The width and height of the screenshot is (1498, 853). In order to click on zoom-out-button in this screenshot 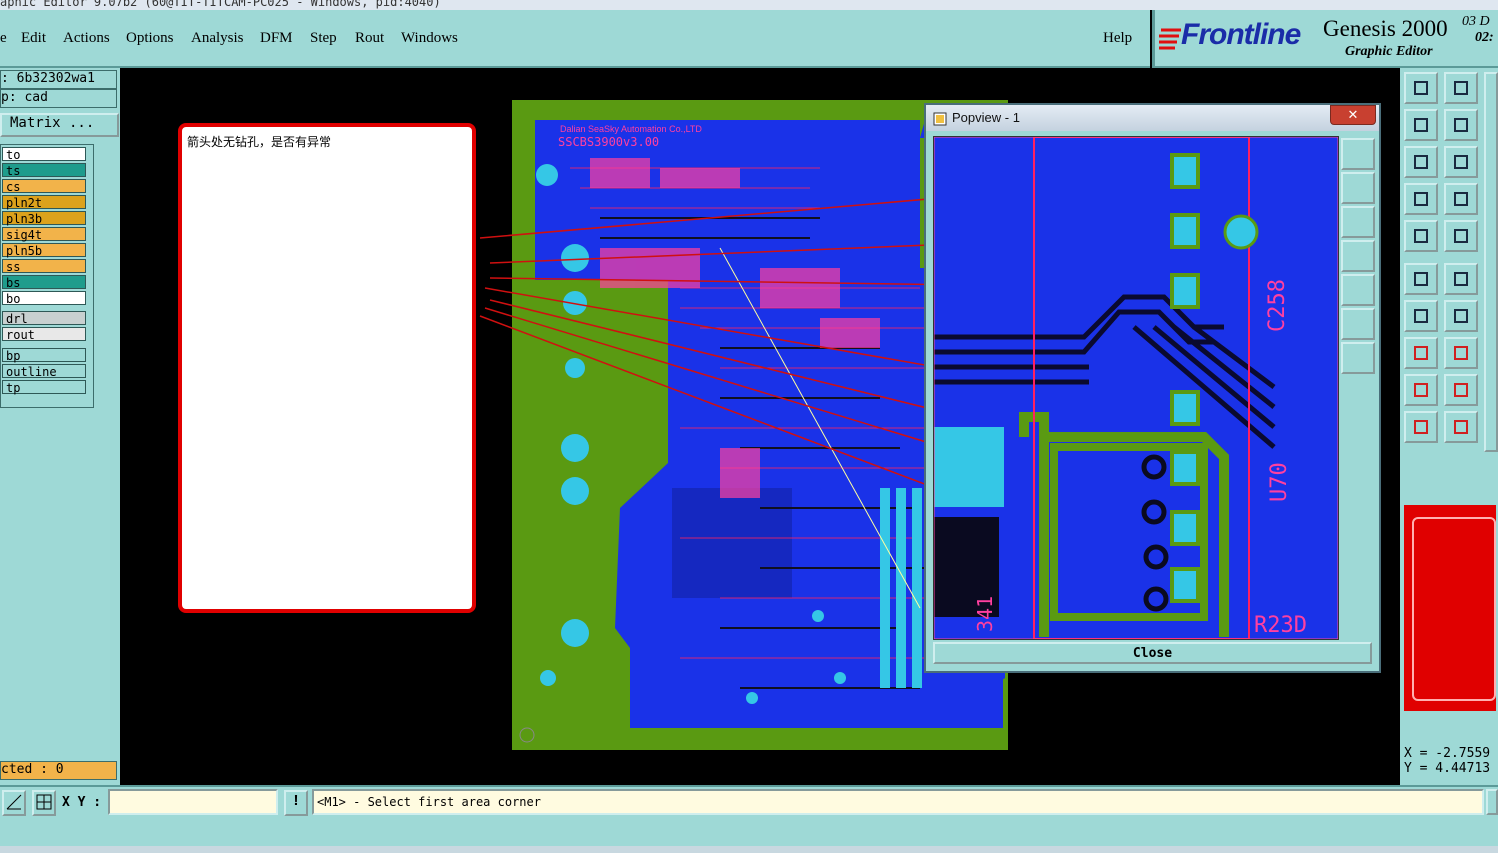, I will do `click(1461, 125)`.